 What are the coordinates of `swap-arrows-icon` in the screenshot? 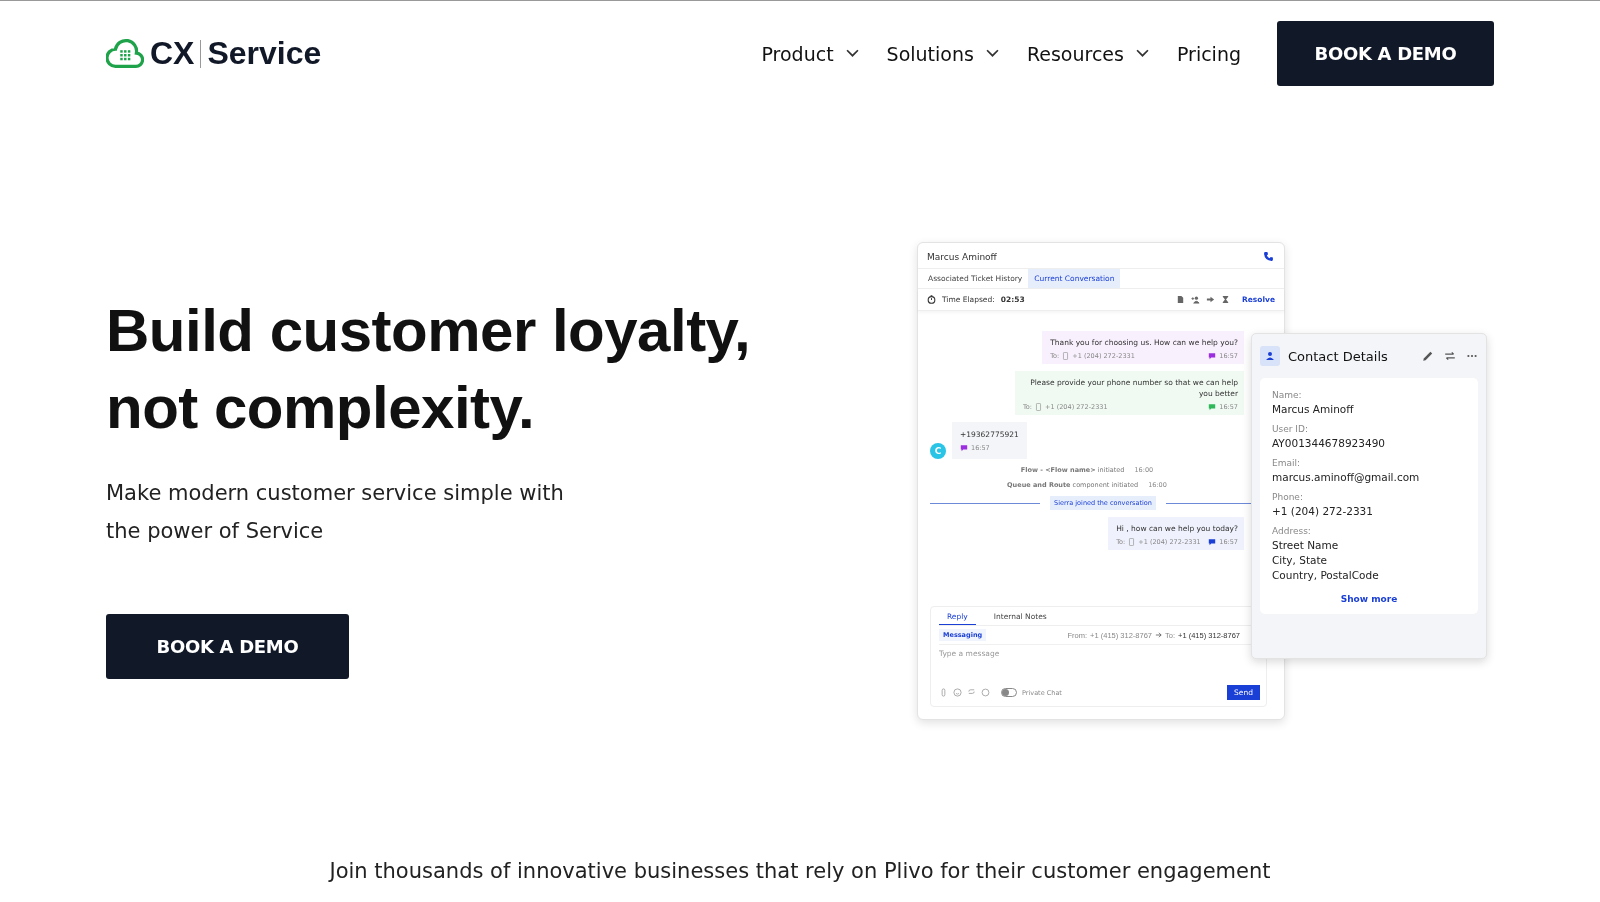 It's located at (1450, 356).